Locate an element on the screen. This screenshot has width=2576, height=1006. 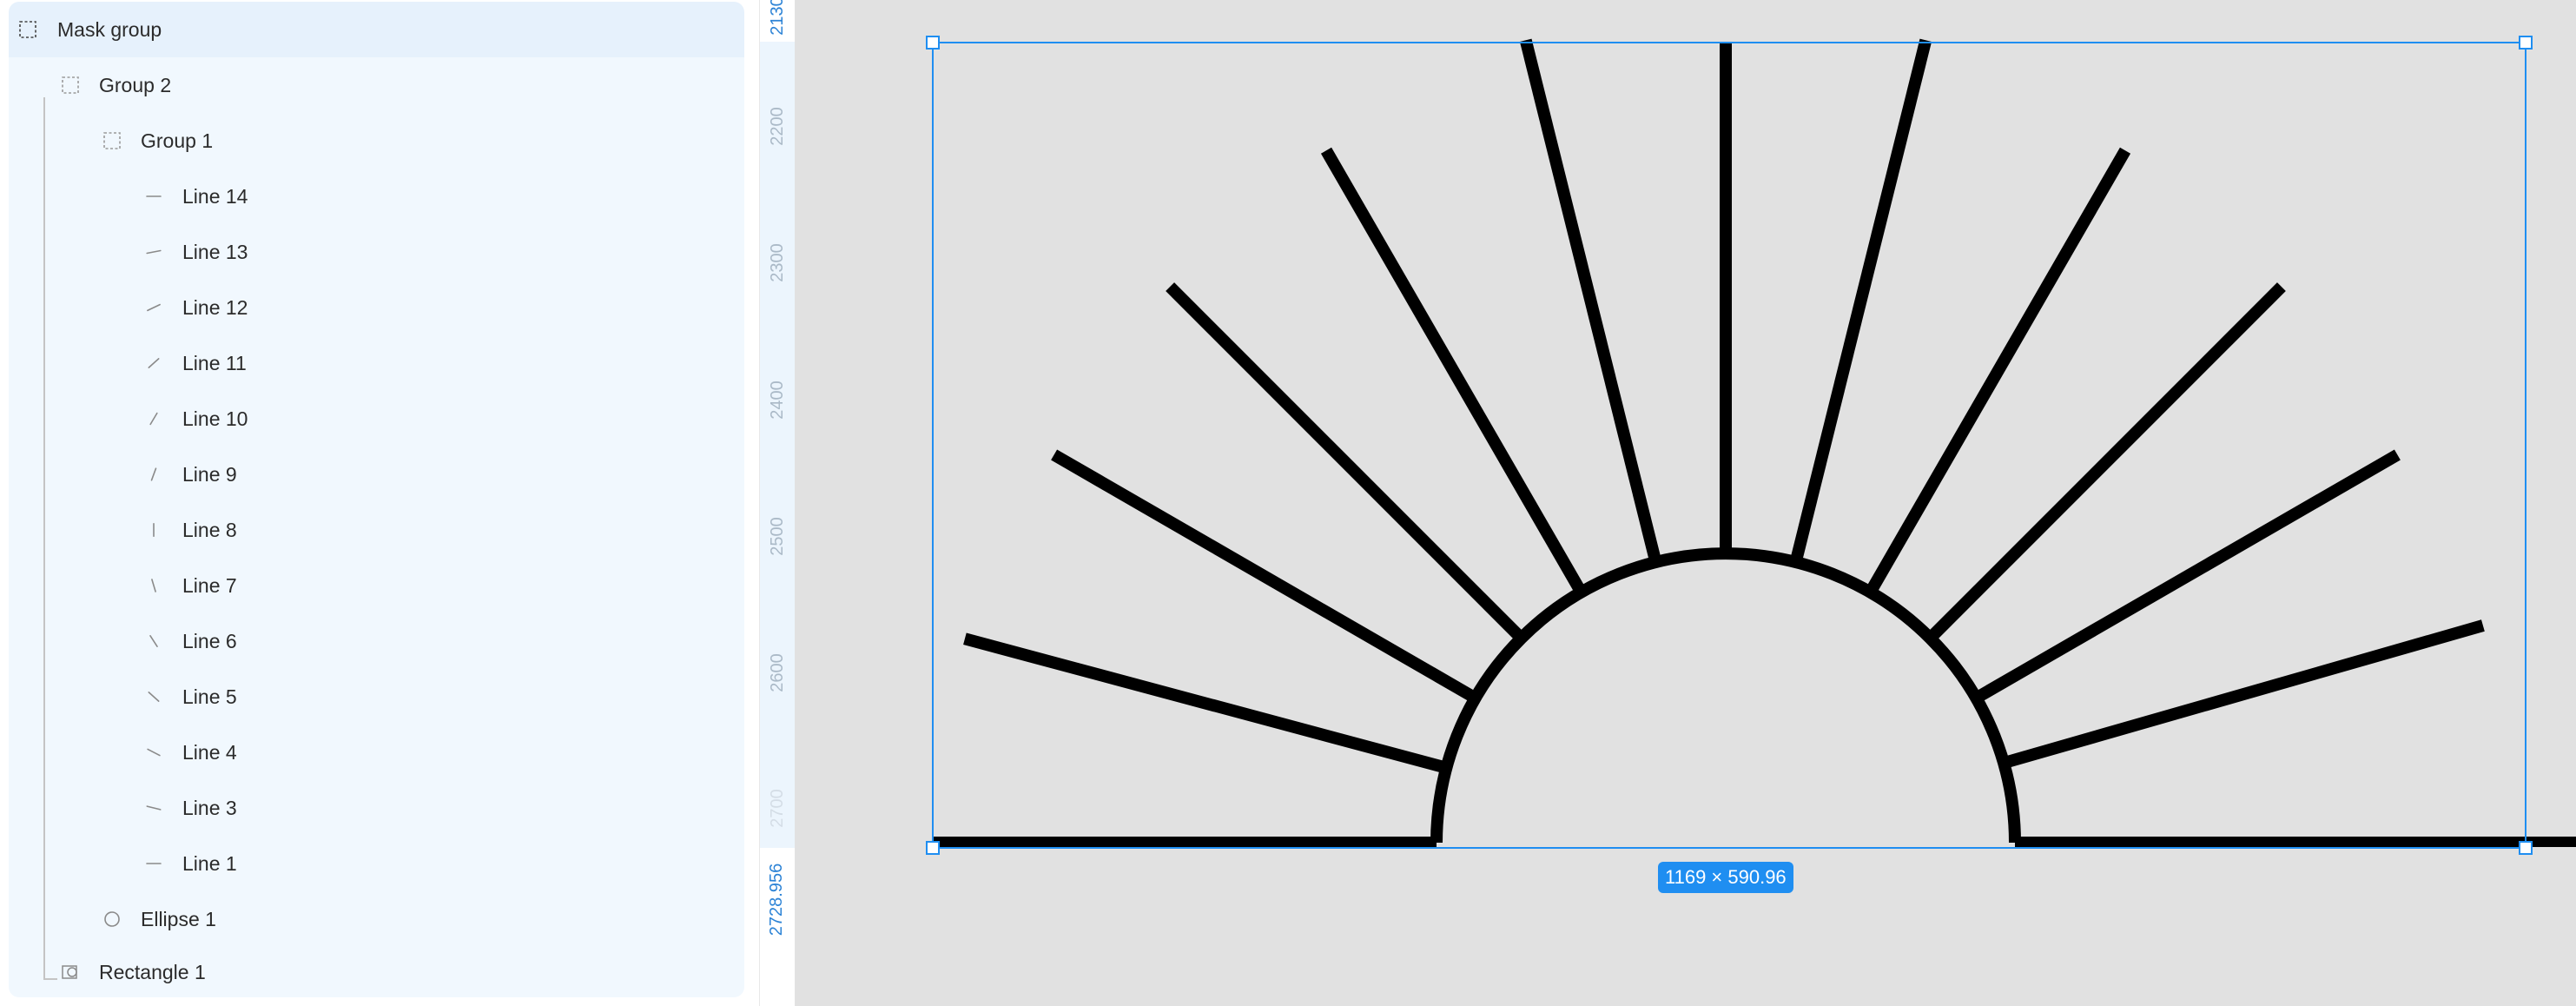
tree-connector-line is located at coordinates (44, 538).